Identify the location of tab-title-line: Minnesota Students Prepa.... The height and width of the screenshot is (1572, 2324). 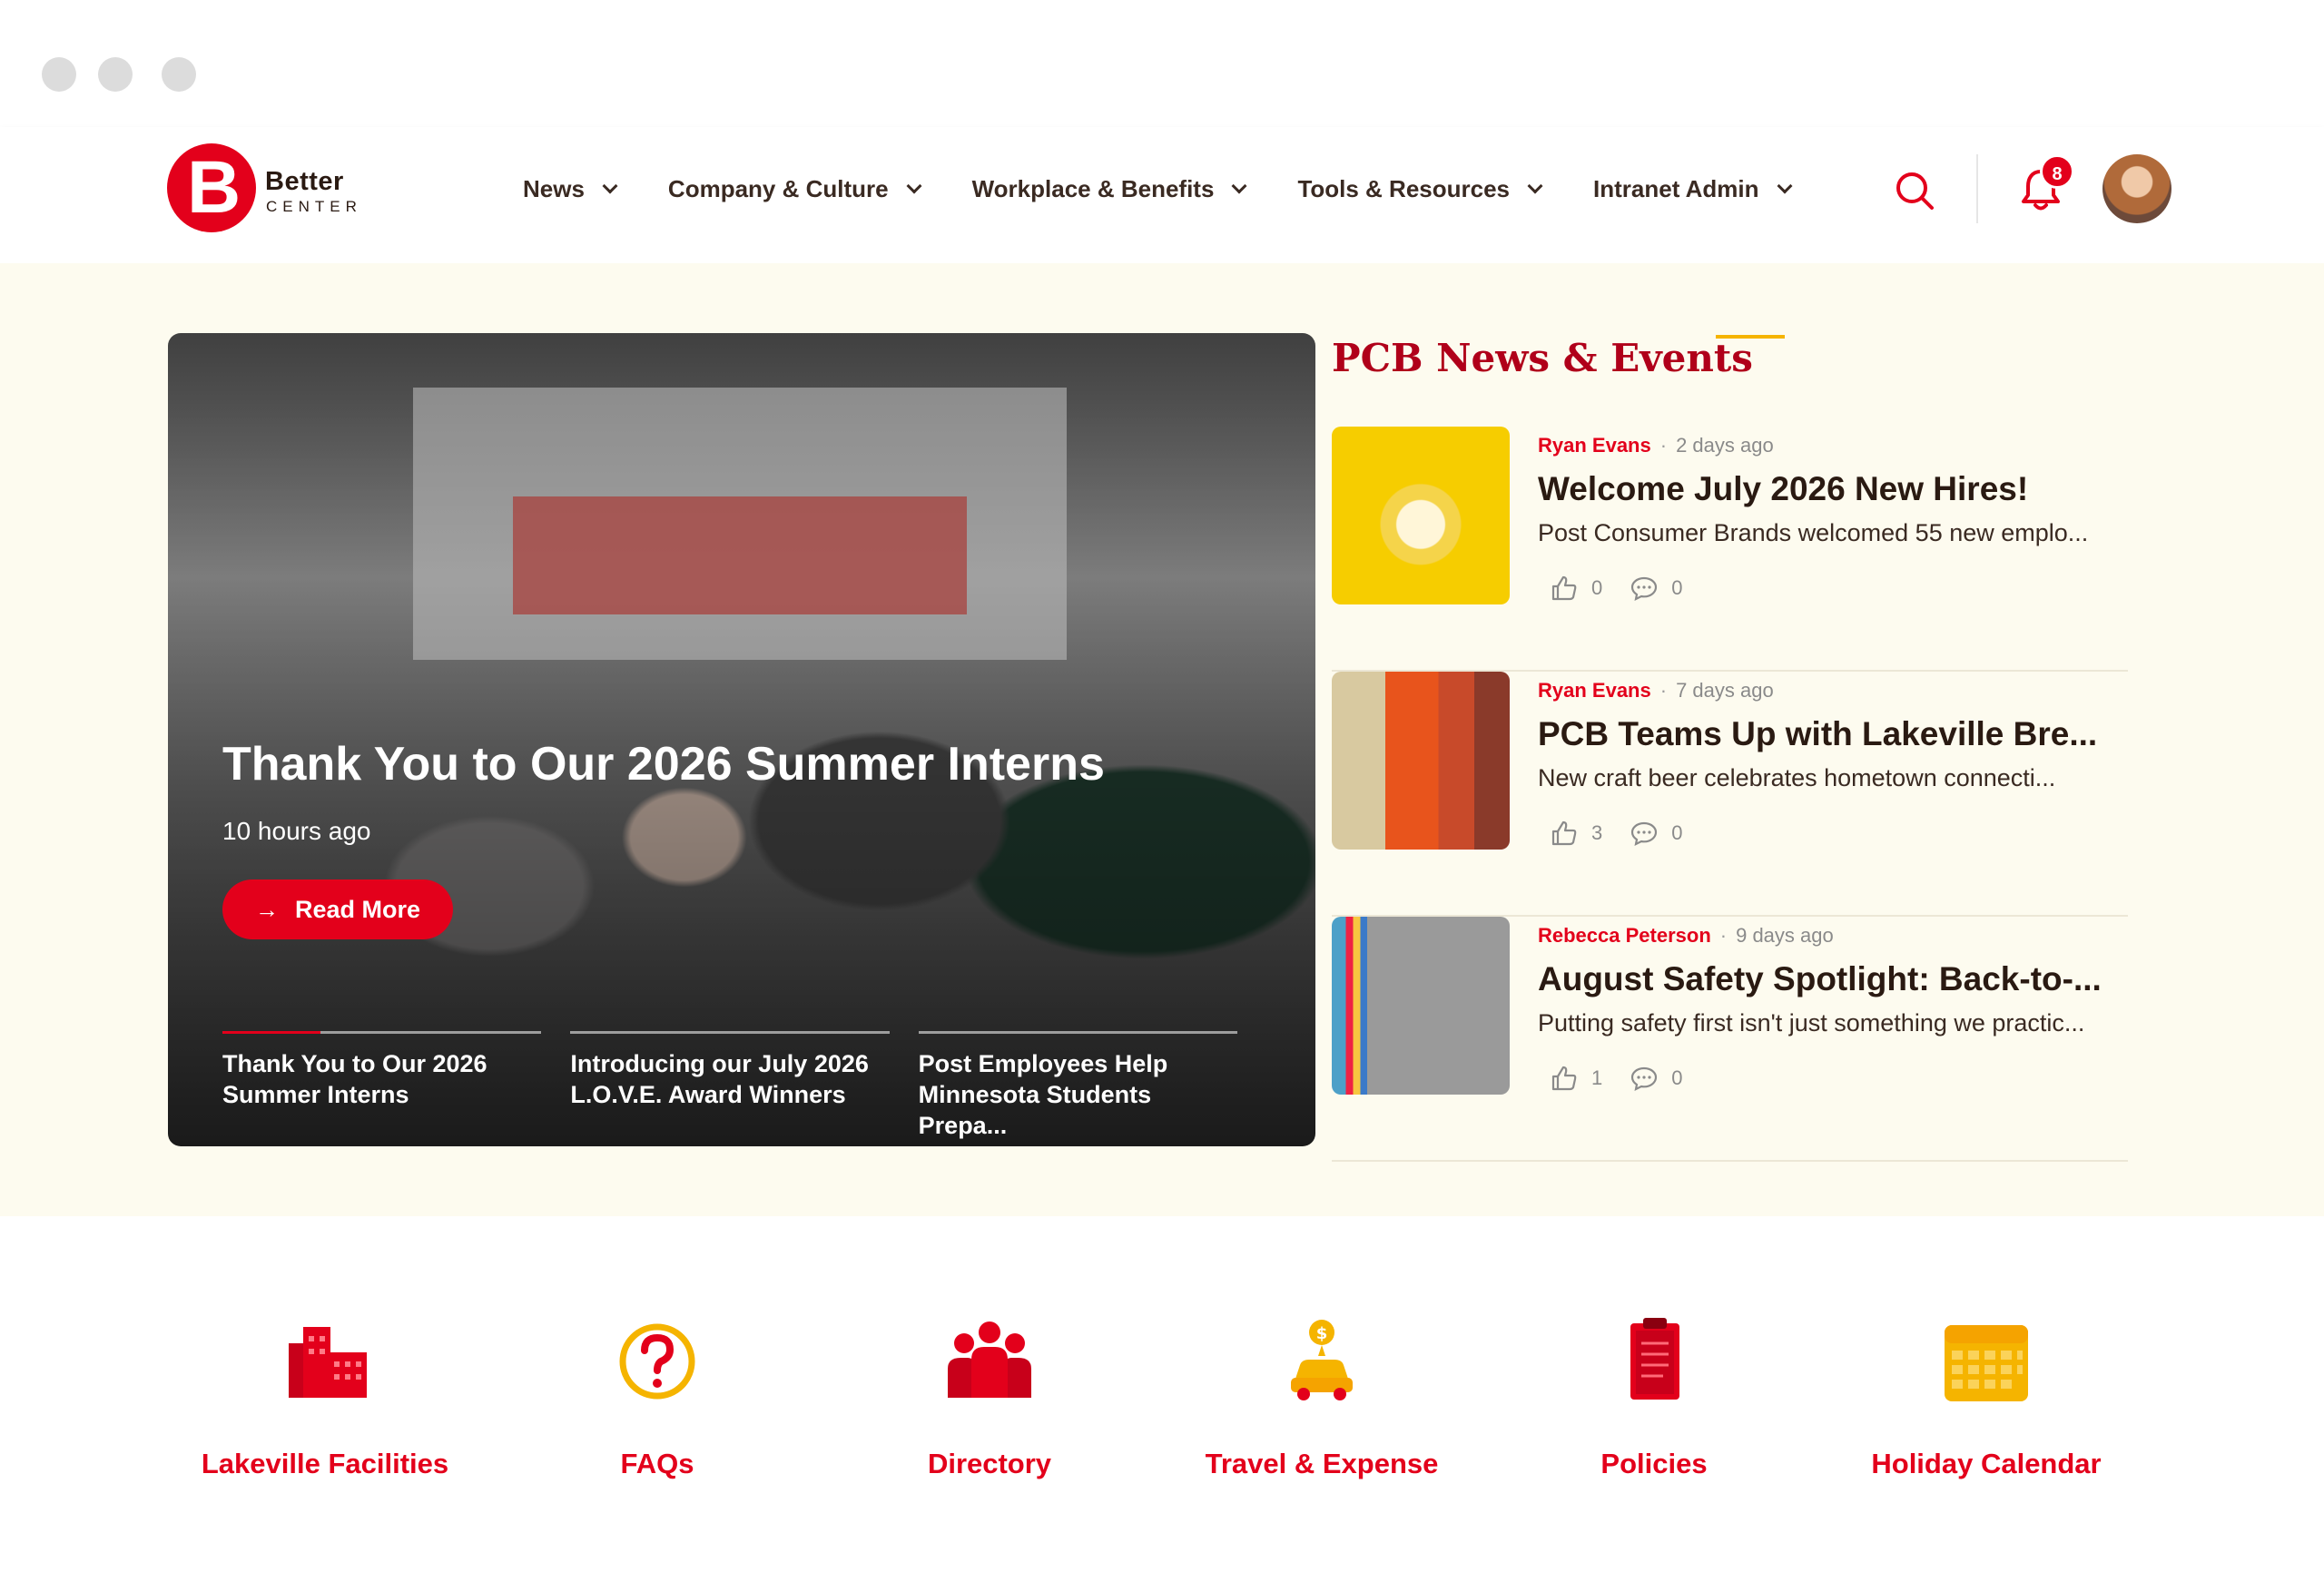
(1035, 1110).